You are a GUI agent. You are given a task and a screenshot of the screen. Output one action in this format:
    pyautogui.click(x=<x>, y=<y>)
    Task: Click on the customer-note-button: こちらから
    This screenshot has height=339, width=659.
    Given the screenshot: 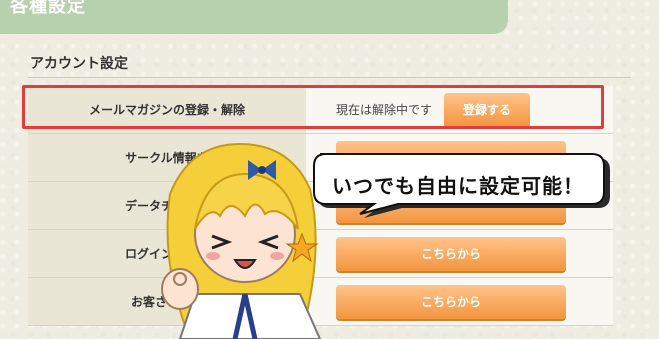 What is the action you would take?
    pyautogui.click(x=451, y=301)
    